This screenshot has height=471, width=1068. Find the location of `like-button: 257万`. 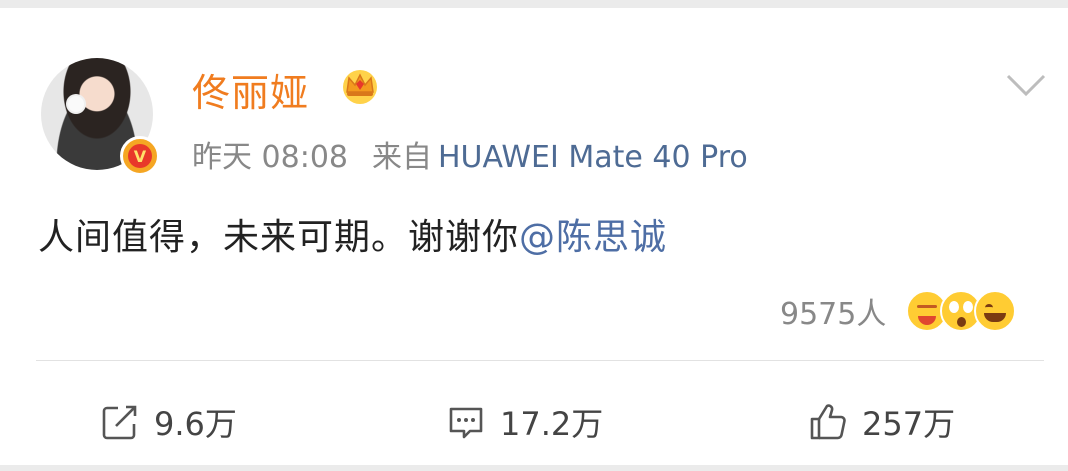

like-button: 257万 is located at coordinates (881, 422).